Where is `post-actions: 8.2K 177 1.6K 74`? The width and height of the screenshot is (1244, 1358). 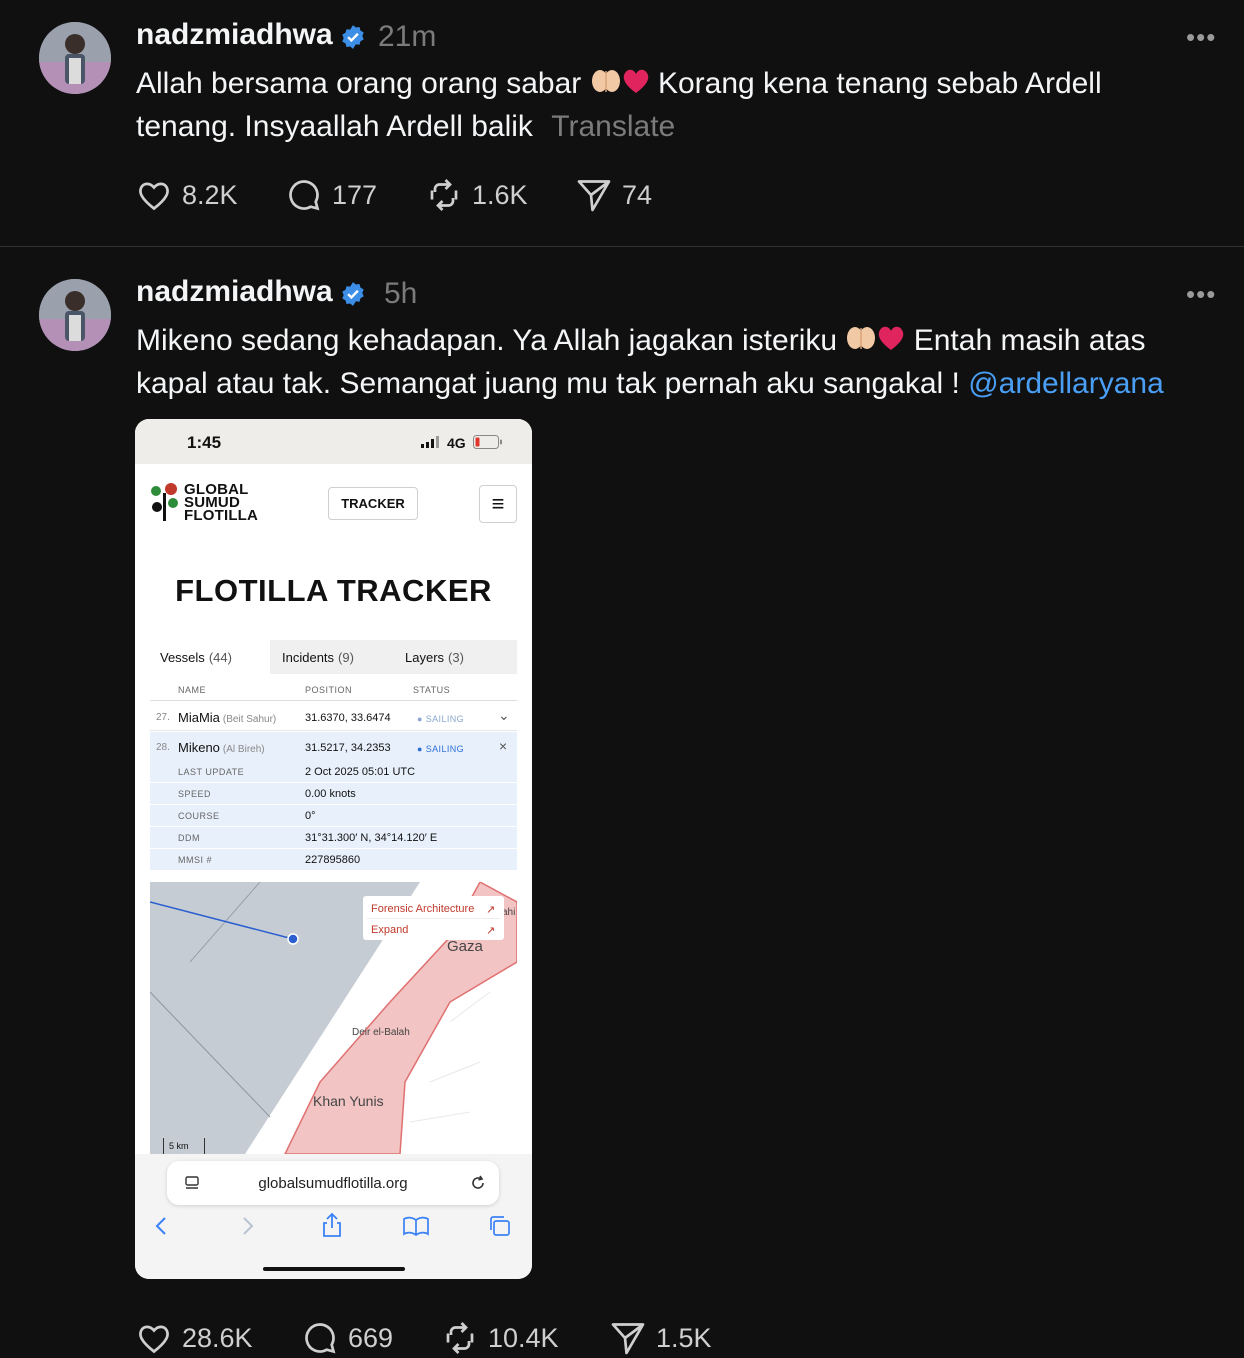 post-actions: 8.2K 177 1.6K 74 is located at coordinates (436, 195).